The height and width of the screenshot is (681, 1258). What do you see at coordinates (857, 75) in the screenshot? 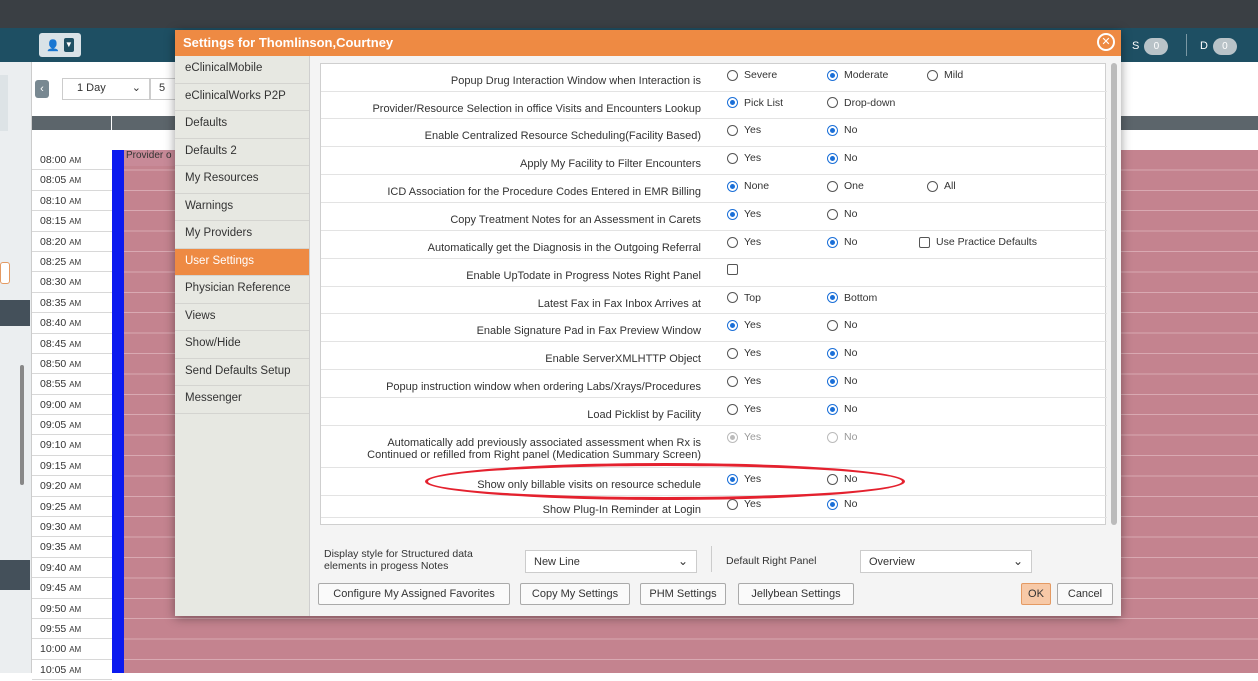
I see `radio-option-moderate: Moderate` at bounding box center [857, 75].